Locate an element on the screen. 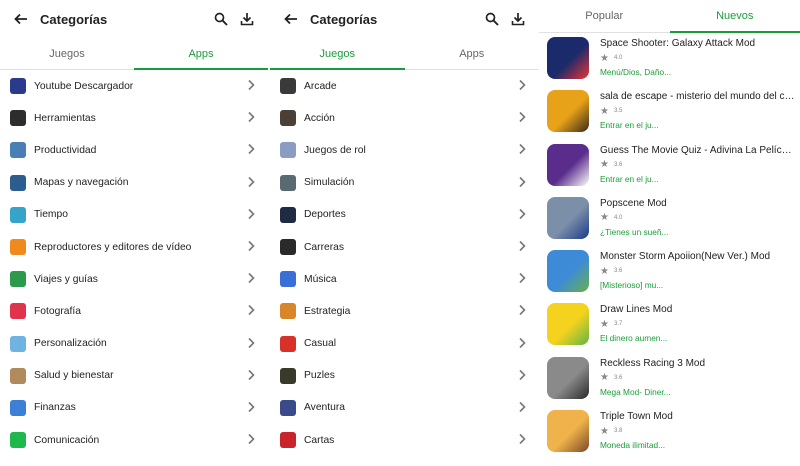 This screenshot has width=800, height=466. tab-nuevos: Nuevos is located at coordinates (734, 16).